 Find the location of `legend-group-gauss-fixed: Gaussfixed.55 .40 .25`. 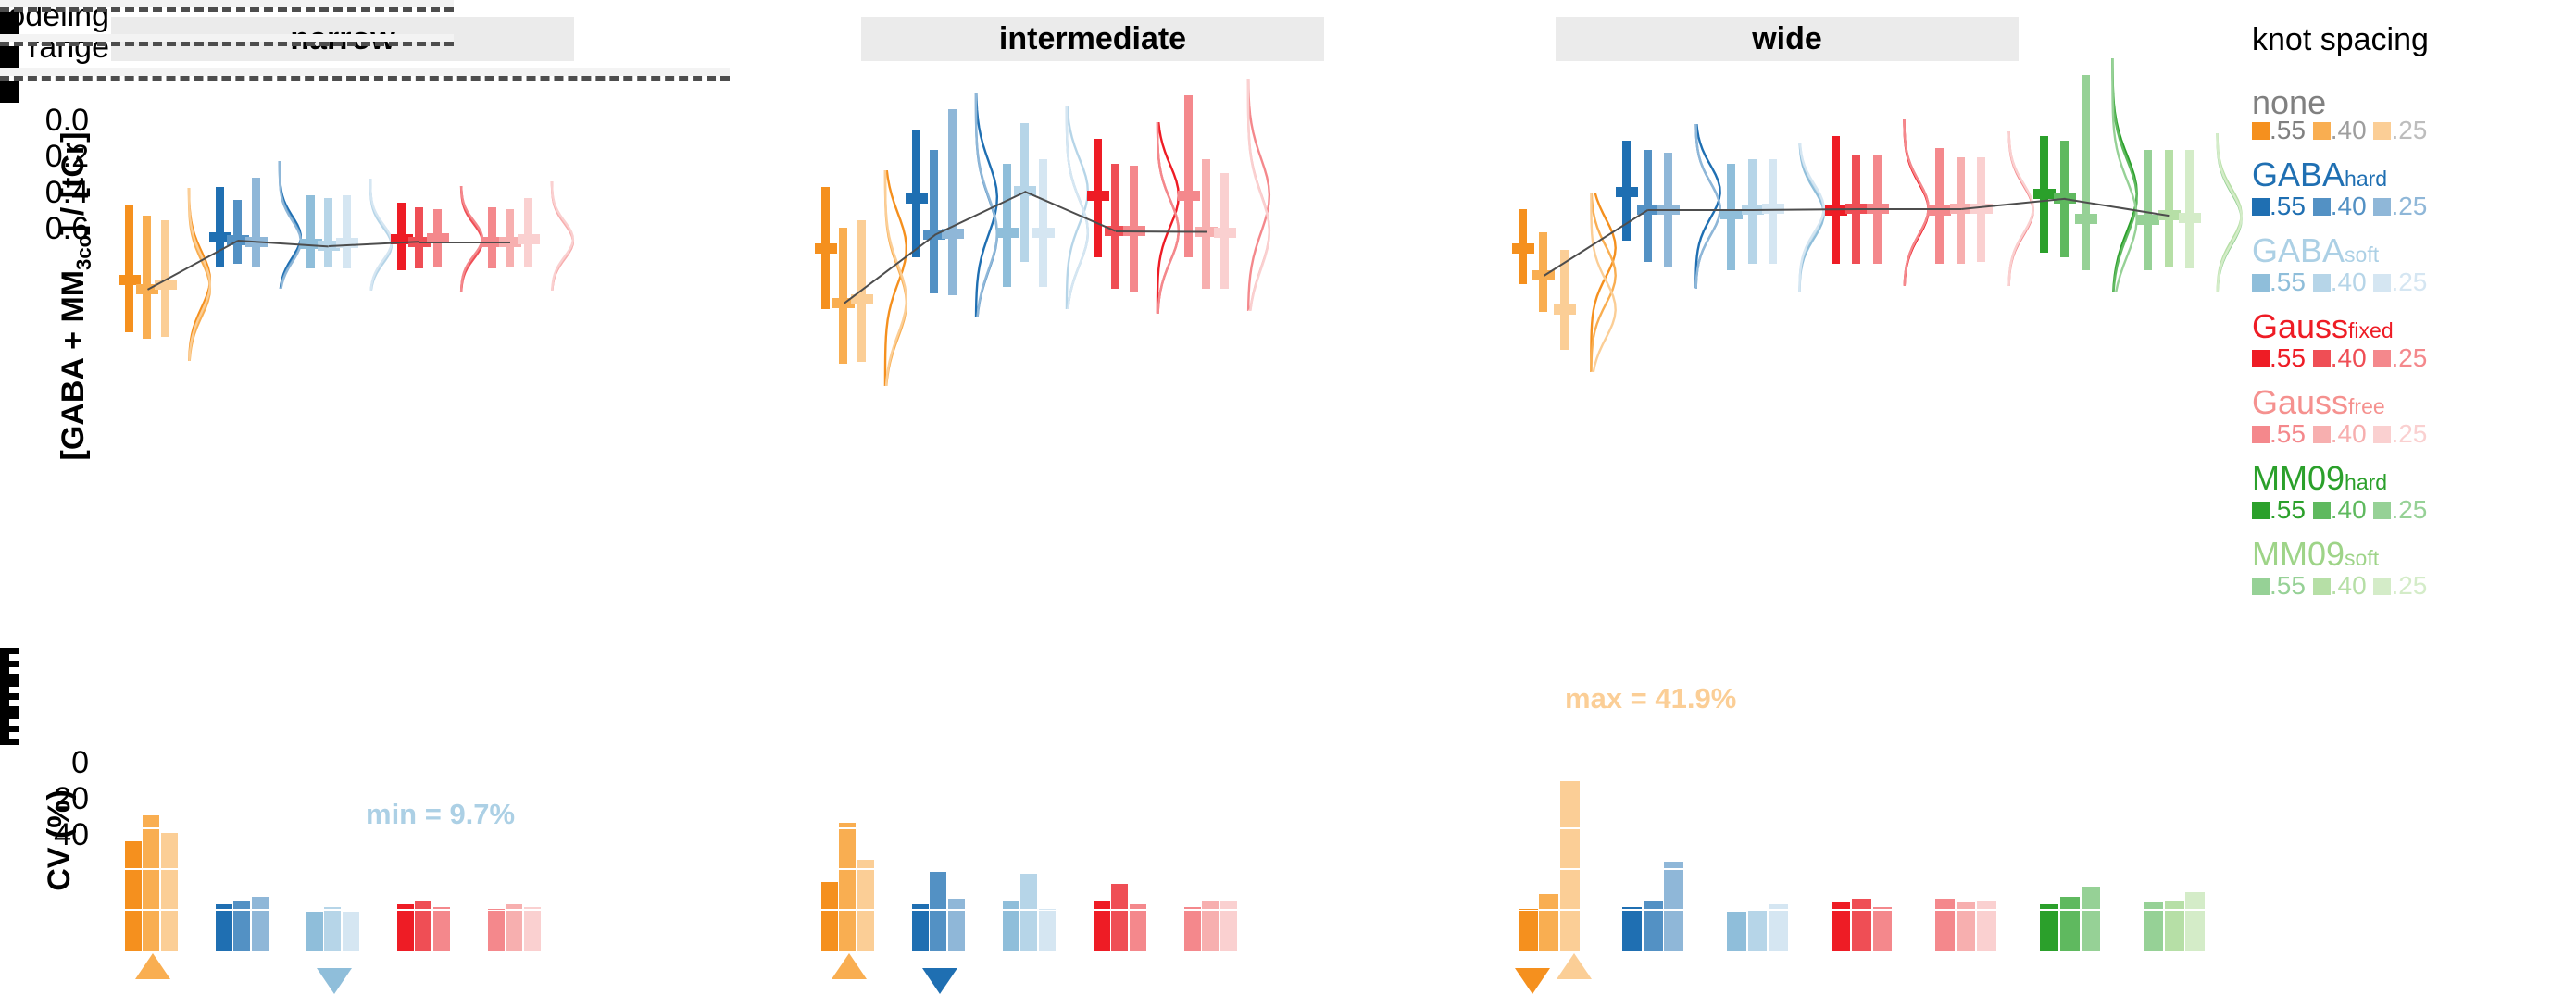

legend-group-gauss-fixed: Gaussfixed.55 .40 .25 is located at coordinates (2414, 341).